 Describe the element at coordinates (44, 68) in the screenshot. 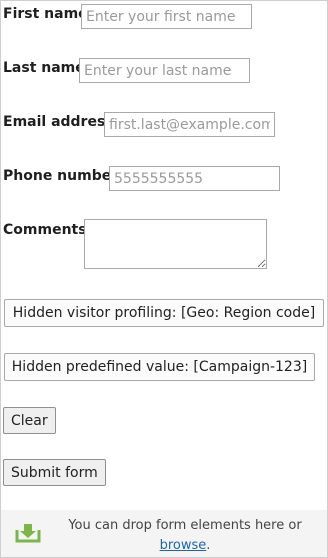

I see `last-name-label: Last name` at that location.